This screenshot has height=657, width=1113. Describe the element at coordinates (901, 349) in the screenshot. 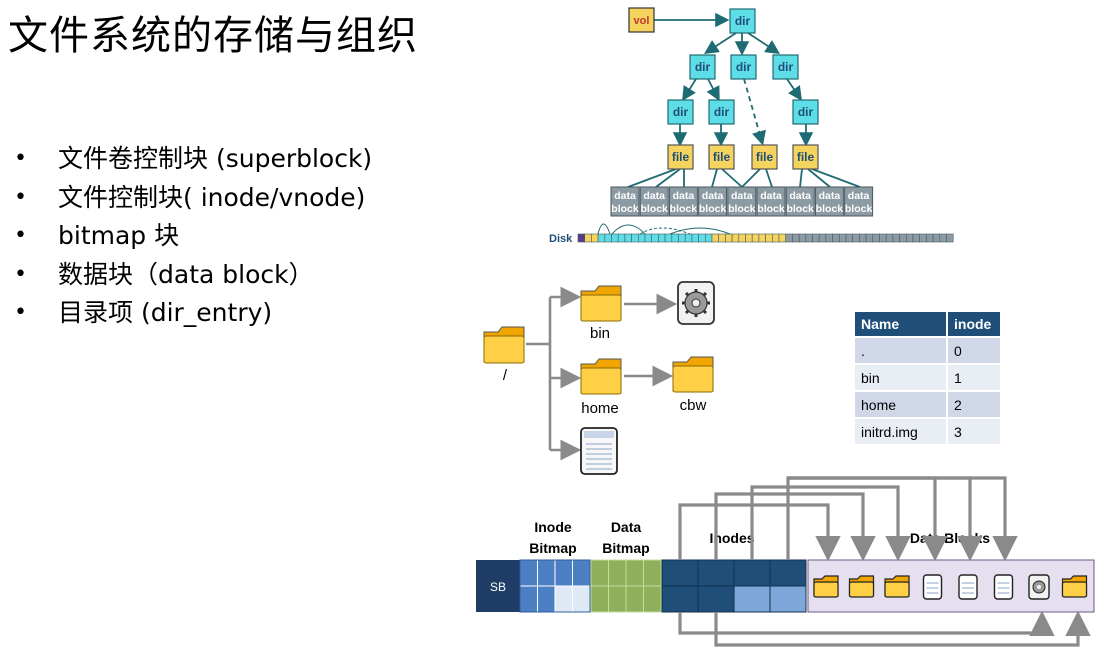

I see `table-cell: .` at that location.